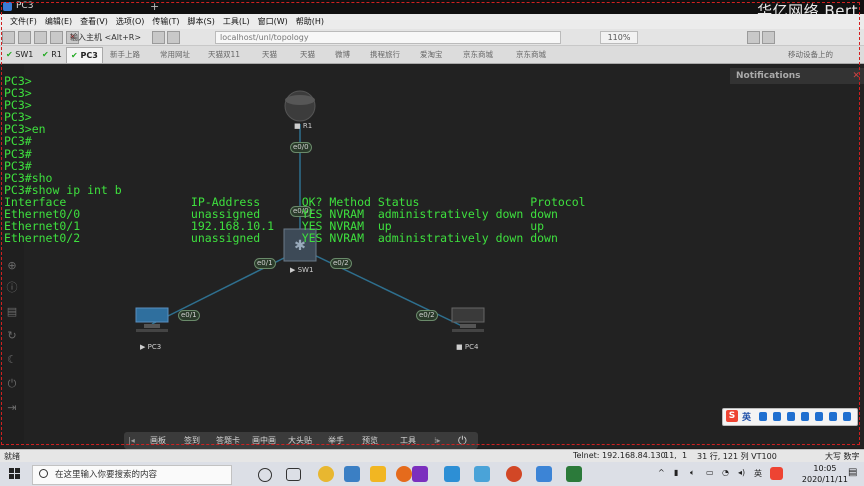  Describe the element at coordinates (437, 440) in the screenshot. I see `more-icon: ⁞▸` at that location.